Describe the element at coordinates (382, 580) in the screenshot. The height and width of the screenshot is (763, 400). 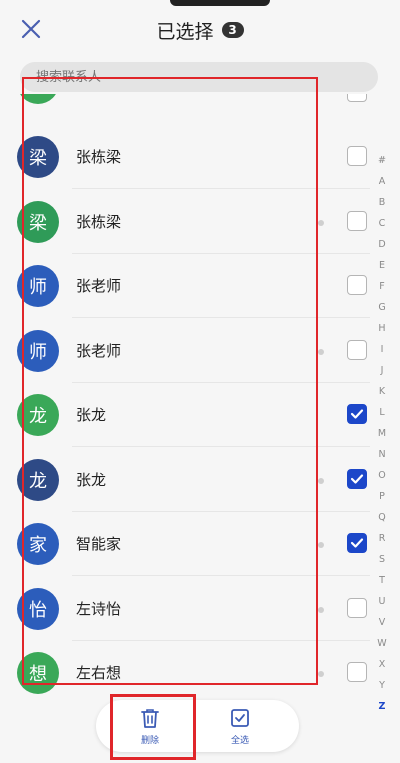
I see `index-letter: T` at that location.